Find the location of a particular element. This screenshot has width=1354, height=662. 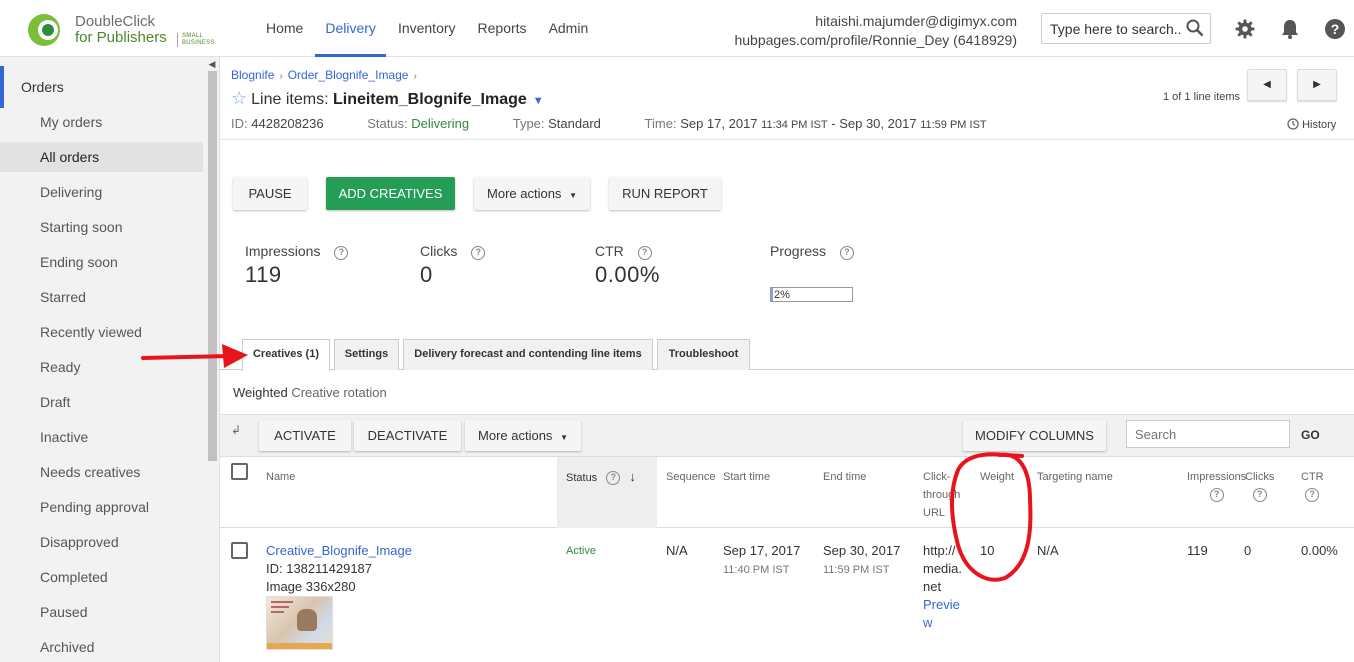

more-actions-button: More actions ▼ is located at coordinates (532, 193).